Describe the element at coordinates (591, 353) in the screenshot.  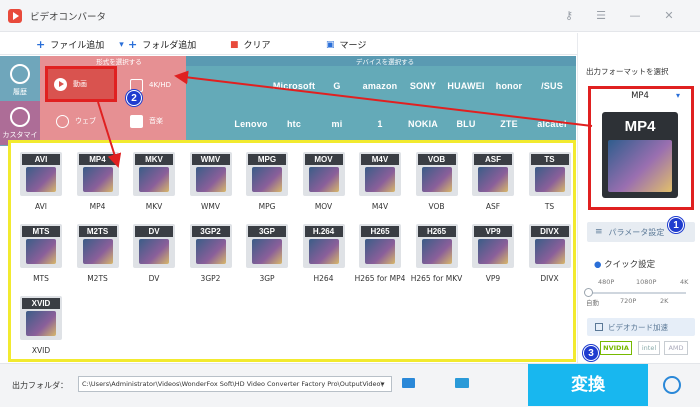
I see `step-badge-3: 3` at that location.